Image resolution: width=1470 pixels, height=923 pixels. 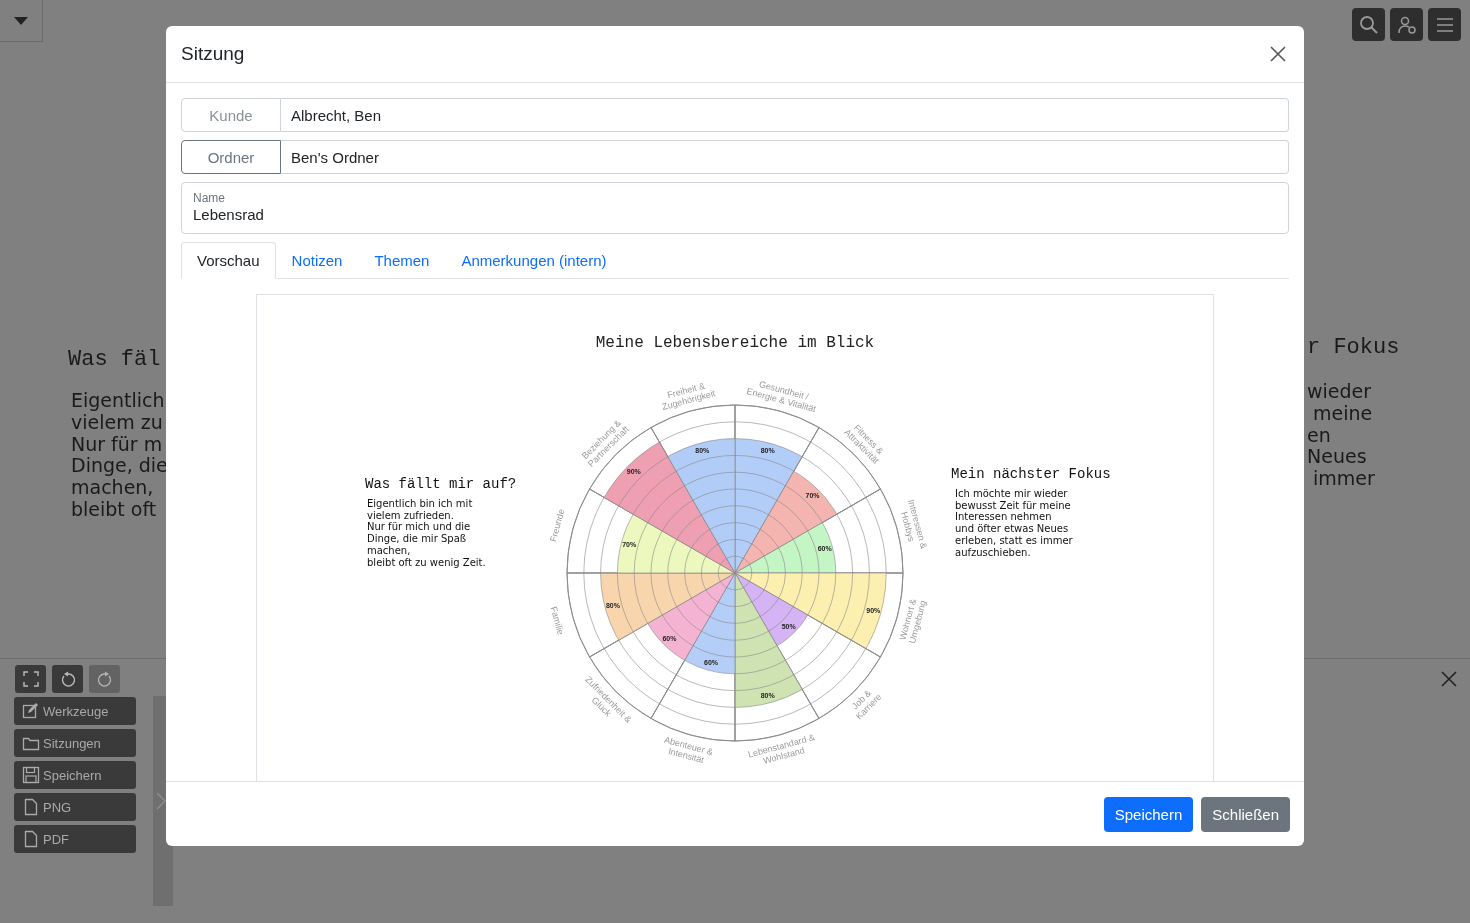 What do you see at coordinates (75, 743) in the screenshot?
I see `menu-button: Sitzungen` at bounding box center [75, 743].